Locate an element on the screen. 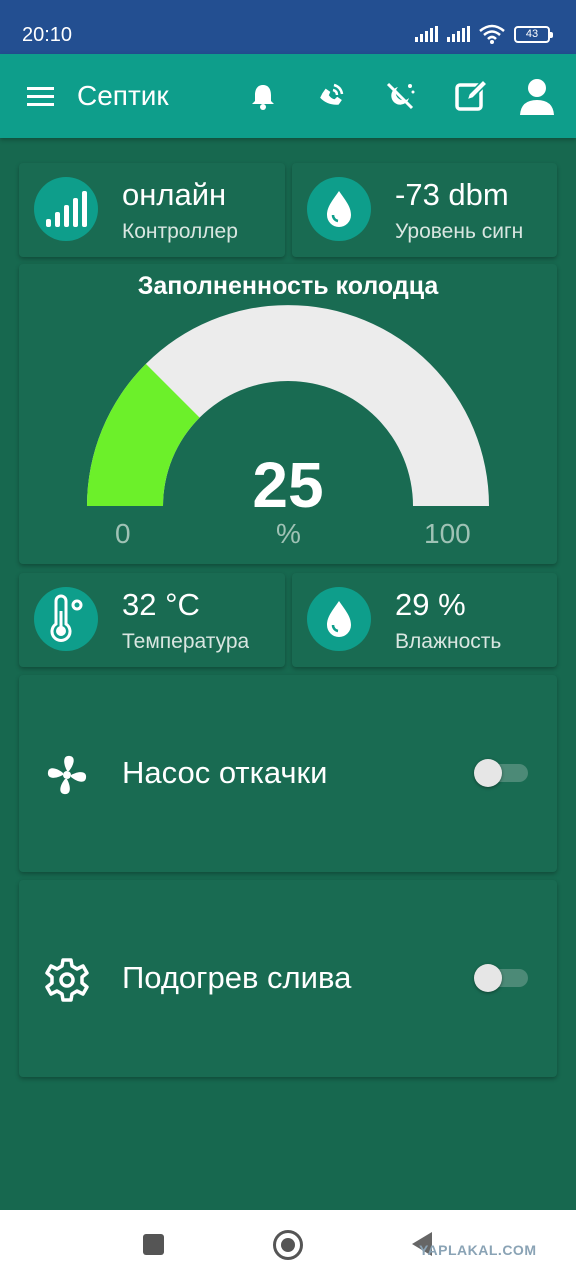 The width and height of the screenshot is (576, 1280). wifi-icon is located at coordinates (492, 34).